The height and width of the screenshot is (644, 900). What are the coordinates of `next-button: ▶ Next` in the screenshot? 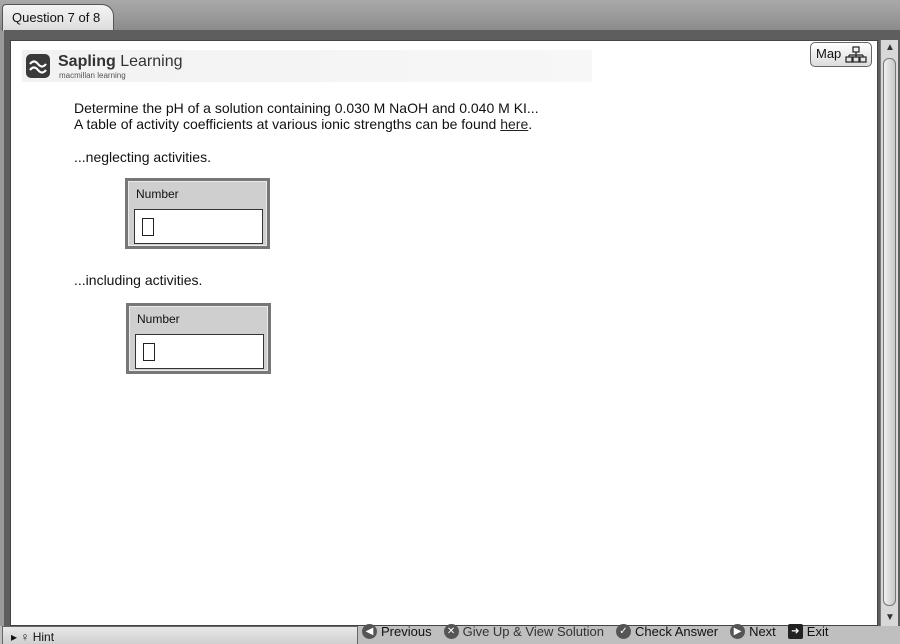 It's located at (753, 631).